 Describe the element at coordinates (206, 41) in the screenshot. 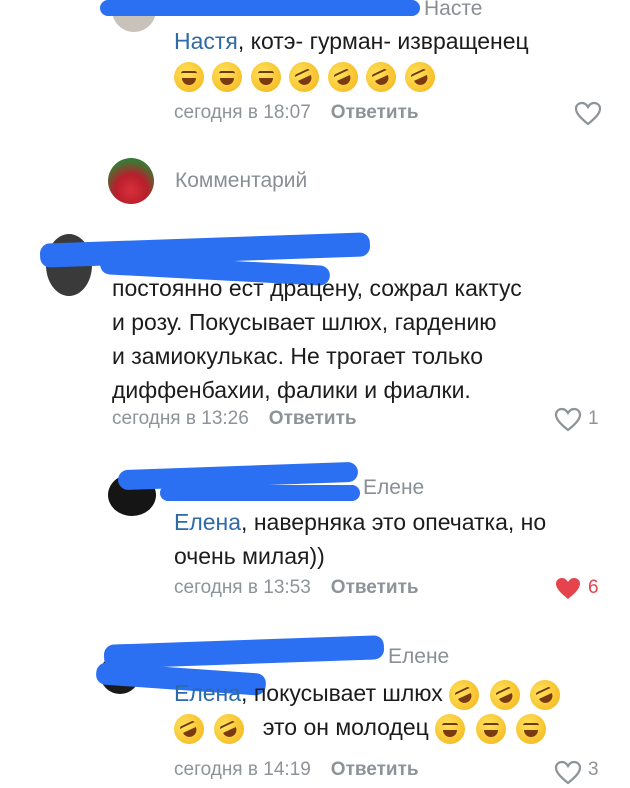

I see `mention-link: Настя` at that location.